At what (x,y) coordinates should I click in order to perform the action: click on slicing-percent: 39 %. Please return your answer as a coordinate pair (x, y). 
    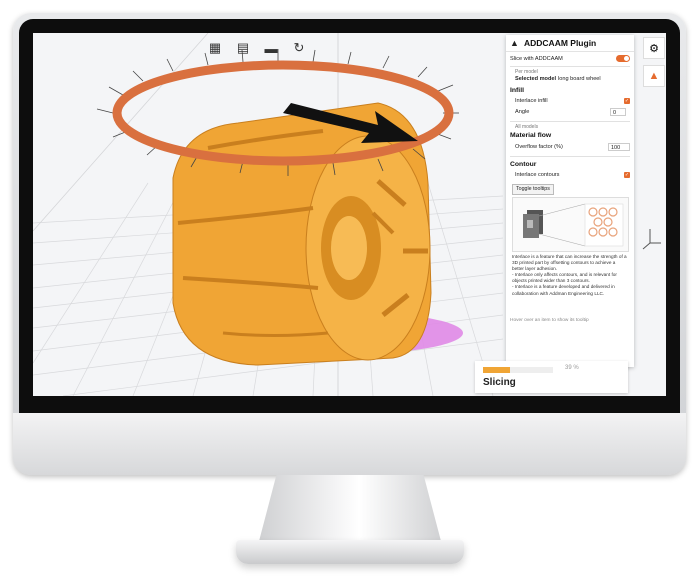
    Looking at the image, I should click on (572, 368).